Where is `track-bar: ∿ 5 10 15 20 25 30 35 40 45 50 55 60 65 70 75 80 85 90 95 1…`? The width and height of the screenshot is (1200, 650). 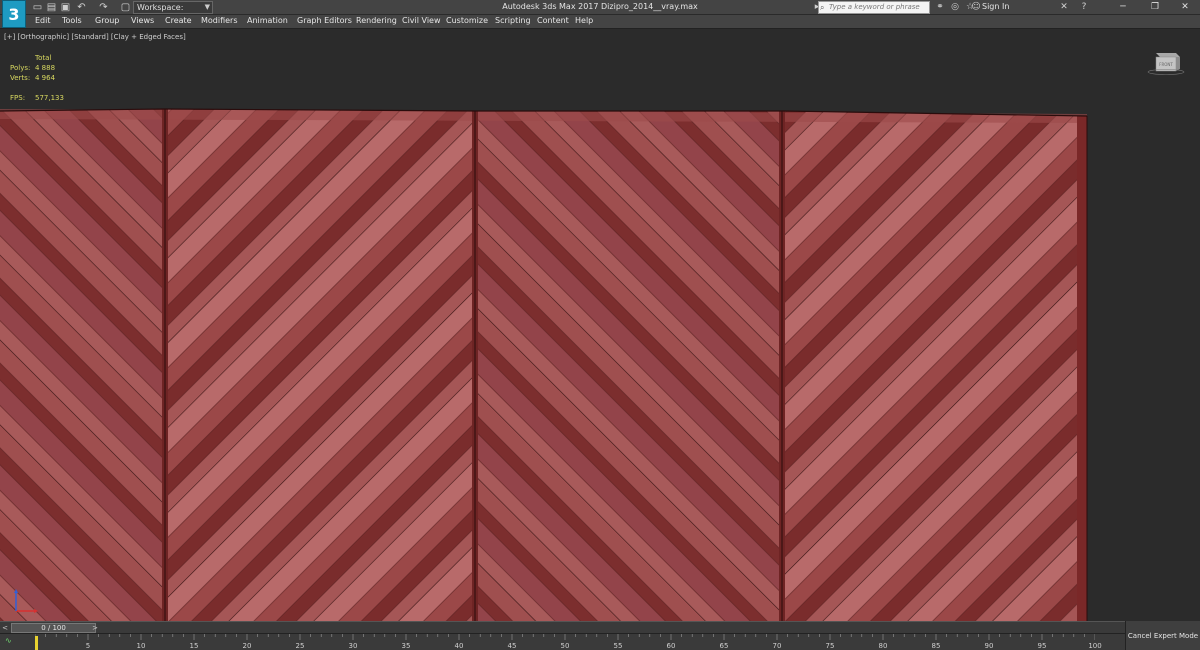
track-bar: ∿ 5 10 15 20 25 30 35 40 45 50 55 60 65 70 75 80 85 90 95 1… is located at coordinates (562, 641).